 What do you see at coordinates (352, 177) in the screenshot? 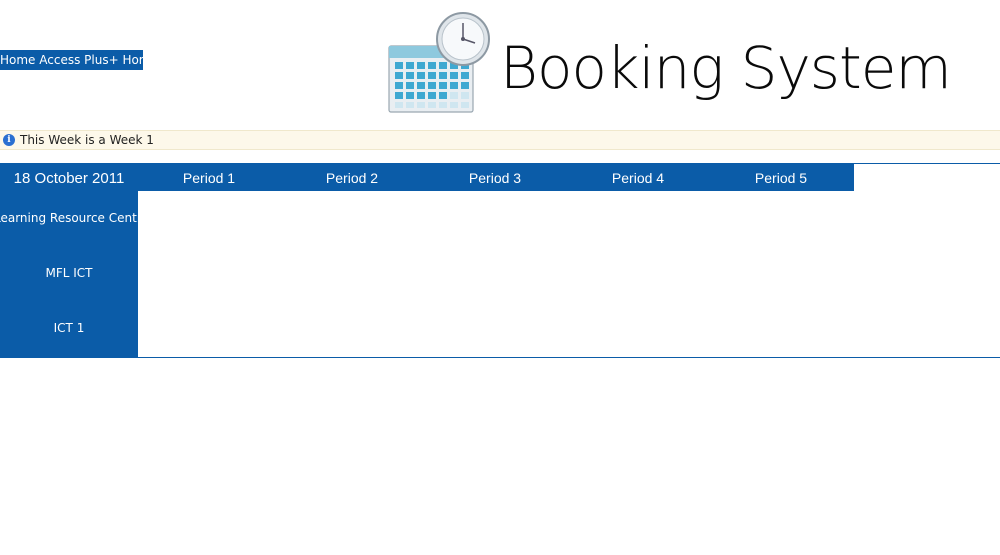
I see `period-header-2: Period 2` at bounding box center [352, 177].